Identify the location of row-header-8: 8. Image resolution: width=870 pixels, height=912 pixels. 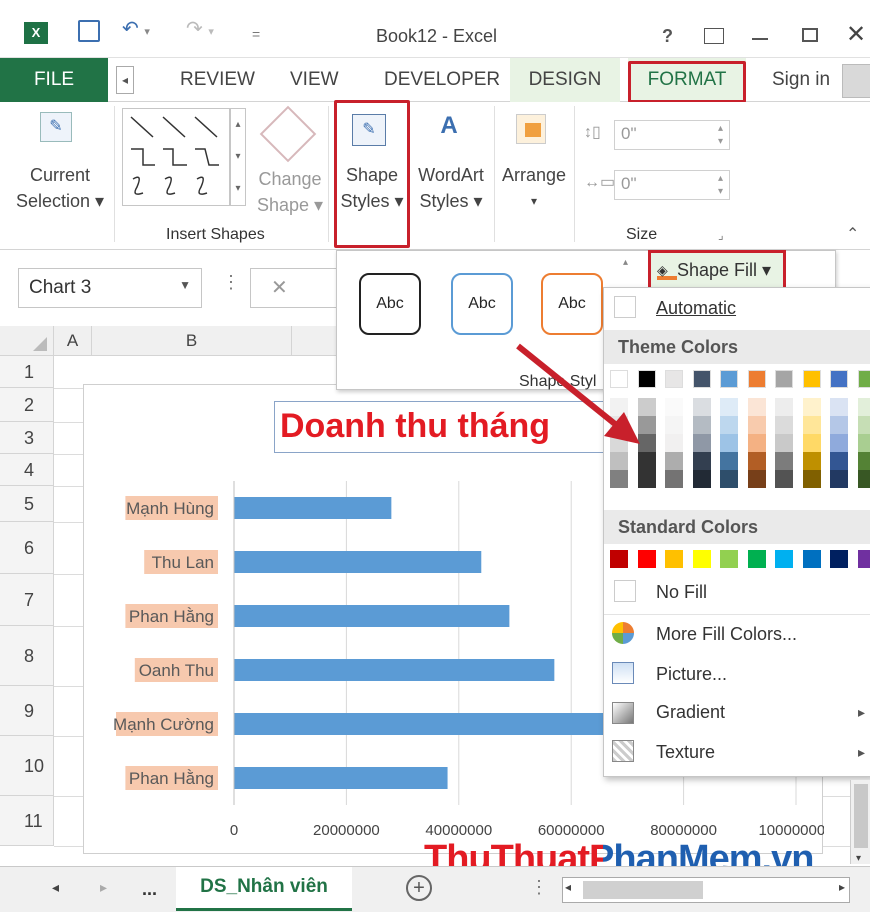
(27, 656).